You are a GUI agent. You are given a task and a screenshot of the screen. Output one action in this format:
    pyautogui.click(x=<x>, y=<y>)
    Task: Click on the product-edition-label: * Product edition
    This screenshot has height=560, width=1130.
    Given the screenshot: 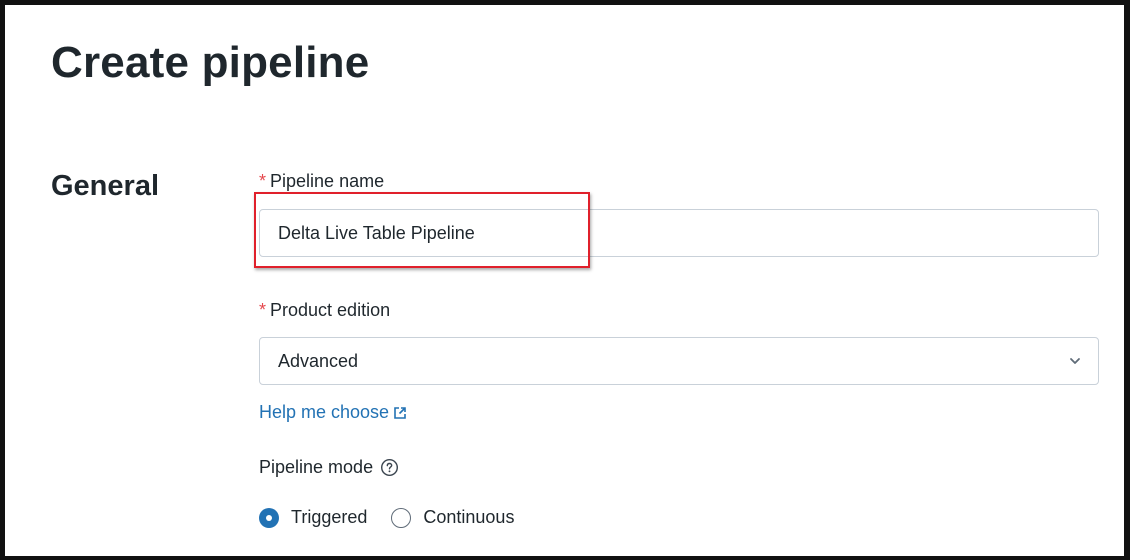 What is the action you would take?
    pyautogui.click(x=324, y=310)
    